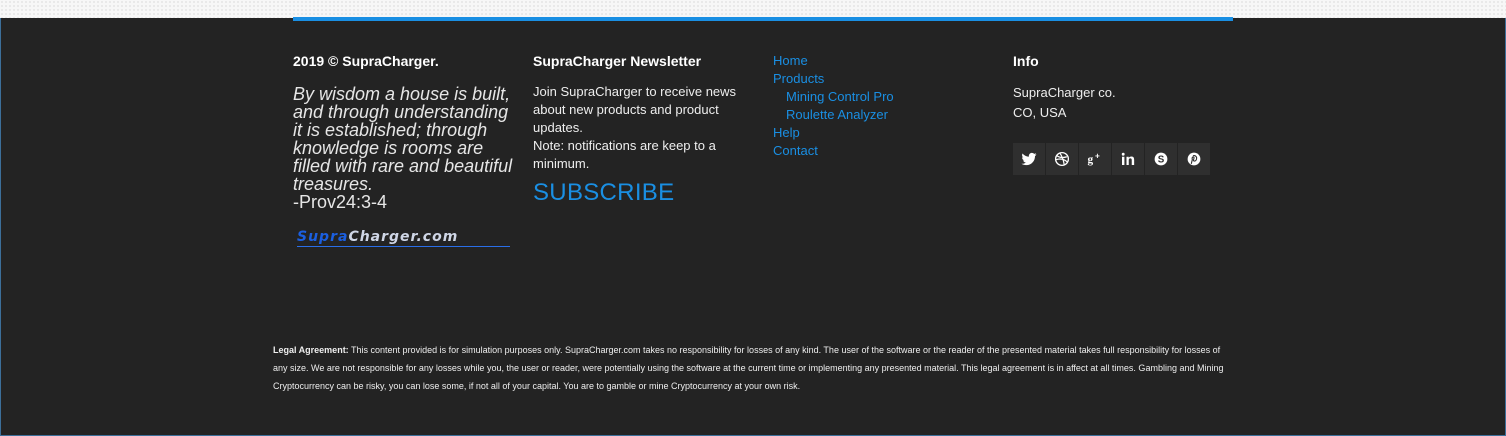 Image resolution: width=1506 pixels, height=436 pixels. Describe the element at coordinates (323, 237) in the screenshot. I see `logo-supra: Supra` at that location.